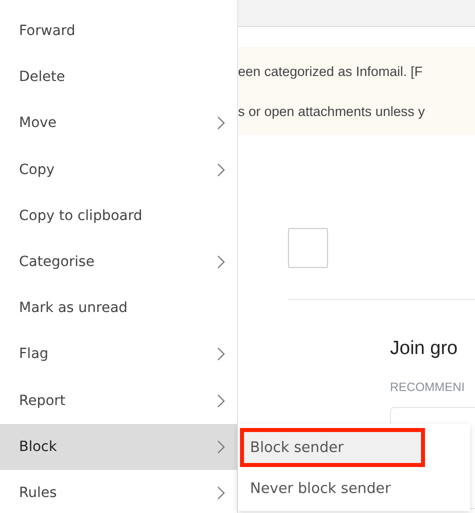  What do you see at coordinates (118, 308) in the screenshot?
I see `menu-item: Mark as unread` at bounding box center [118, 308].